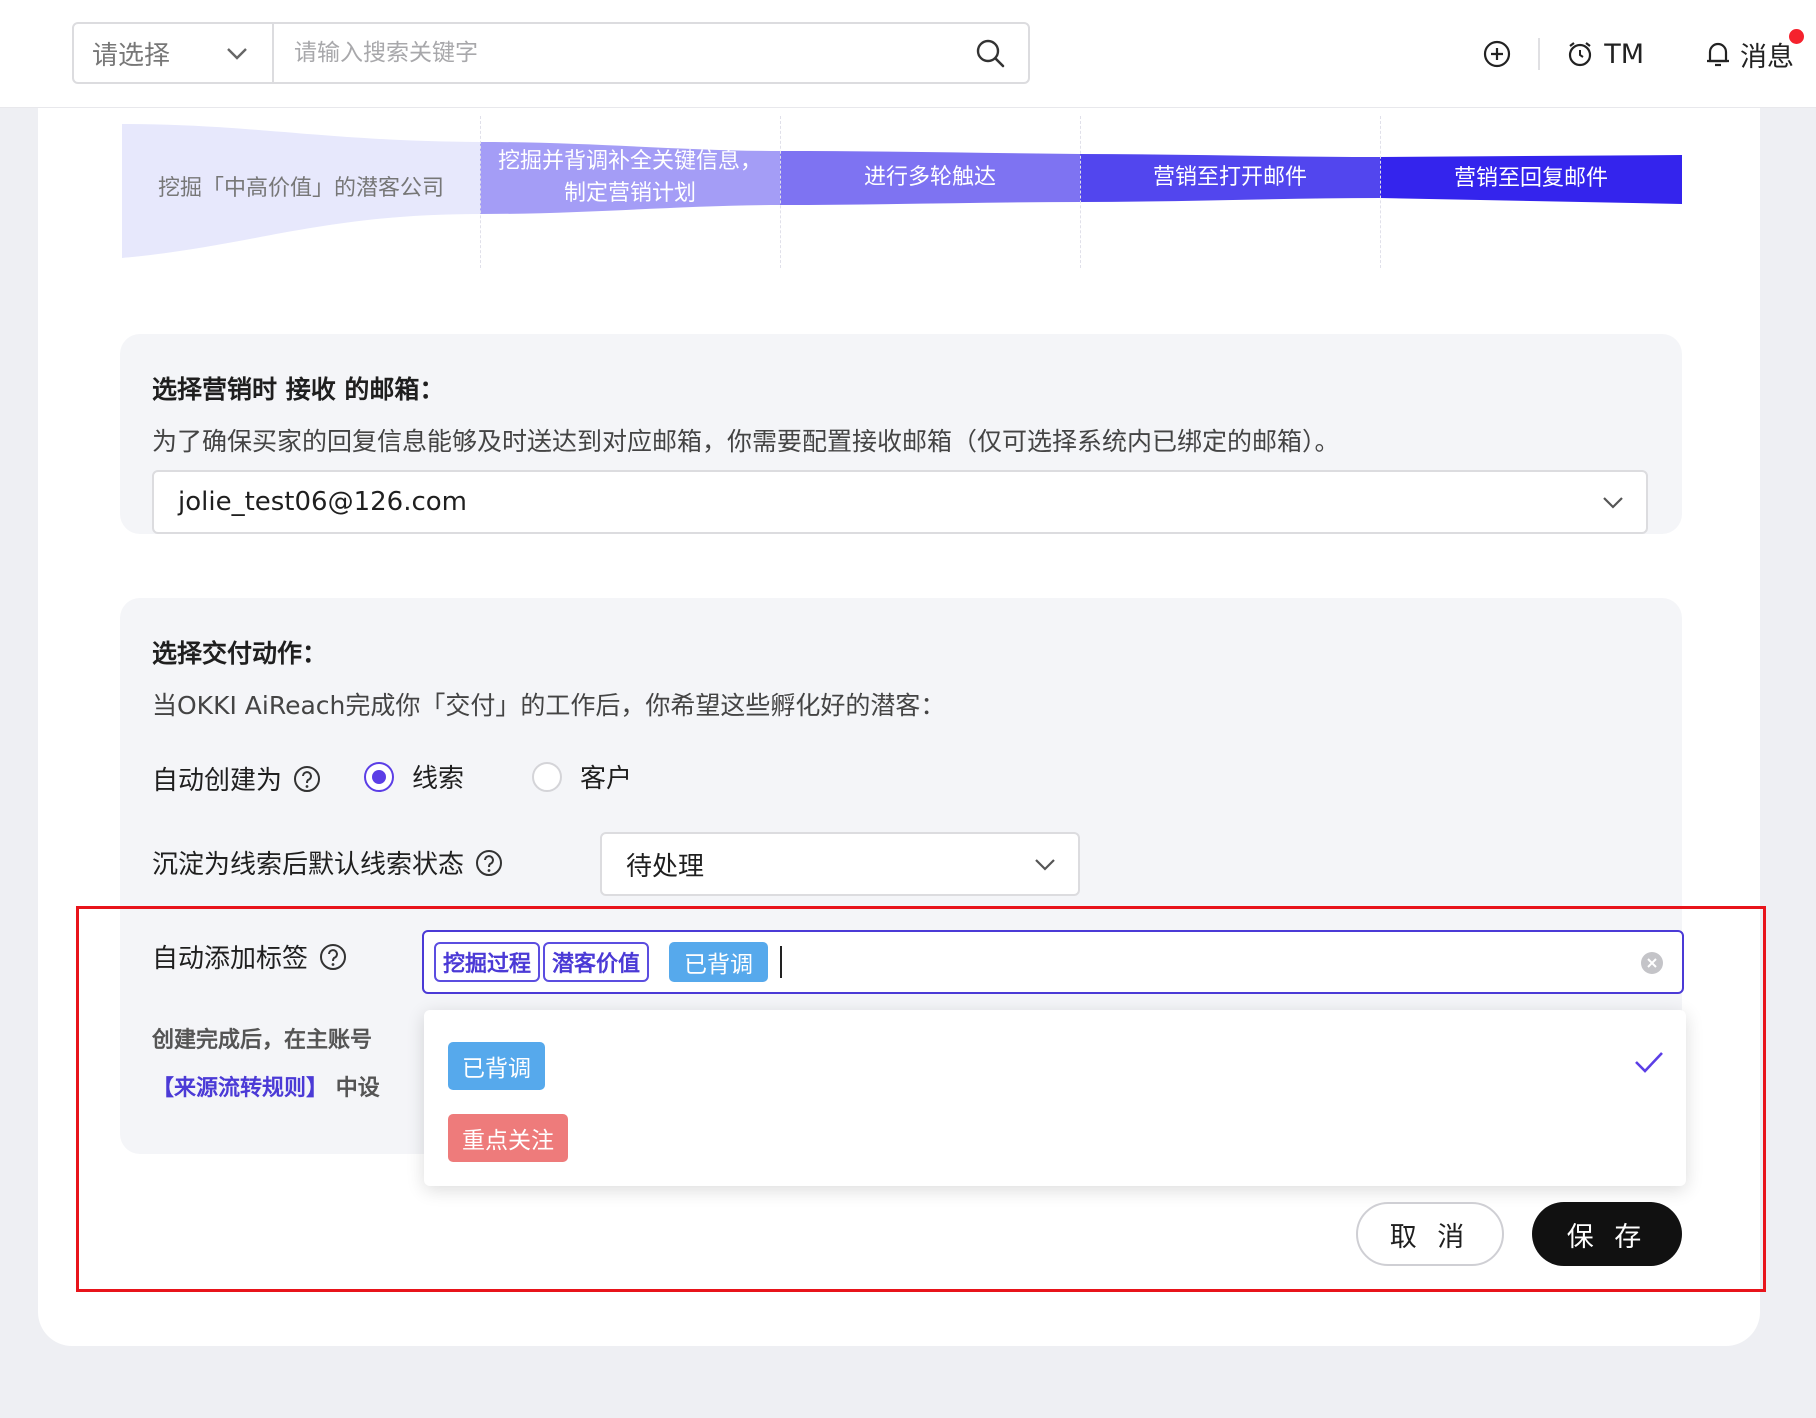  I want to click on funnel-step-1: 挖掘「中高价值」的潜客公司, so click(300, 189).